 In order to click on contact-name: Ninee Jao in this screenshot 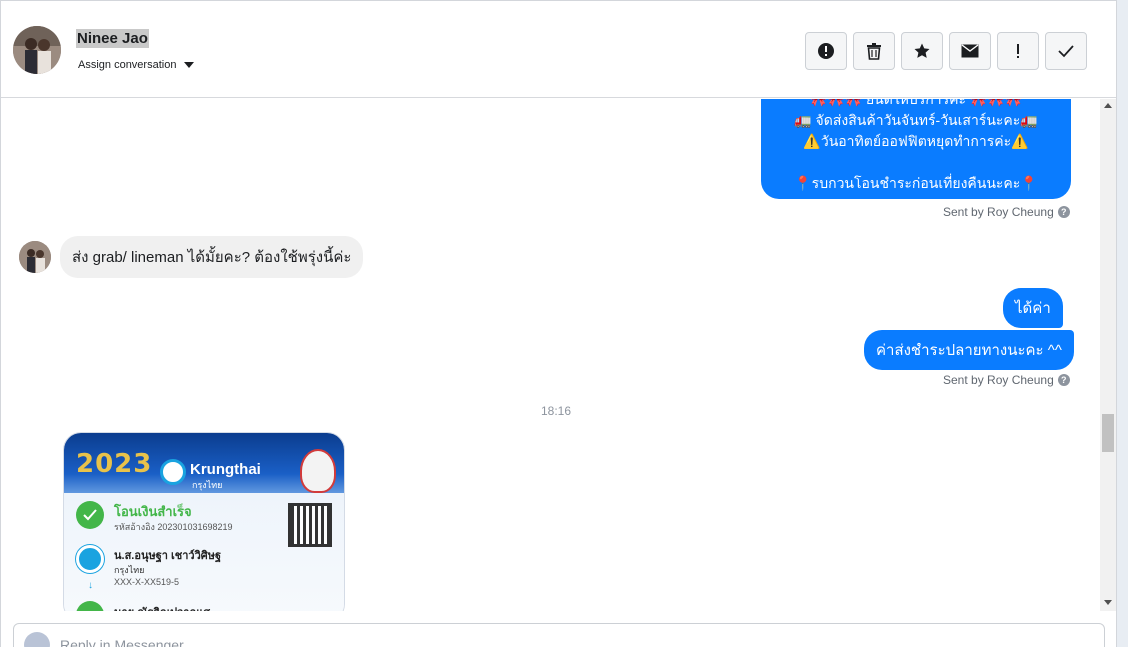, I will do `click(112, 38)`.